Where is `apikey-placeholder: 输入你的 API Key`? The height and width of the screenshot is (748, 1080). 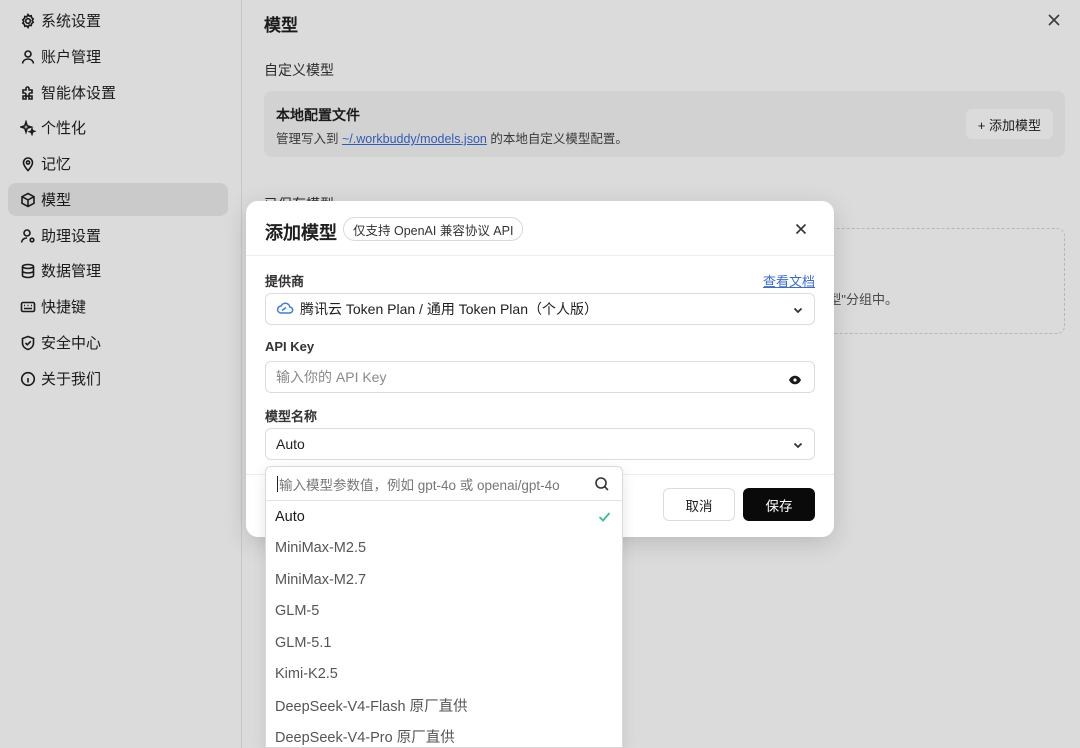 apikey-placeholder: 输入你的 API Key is located at coordinates (331, 377).